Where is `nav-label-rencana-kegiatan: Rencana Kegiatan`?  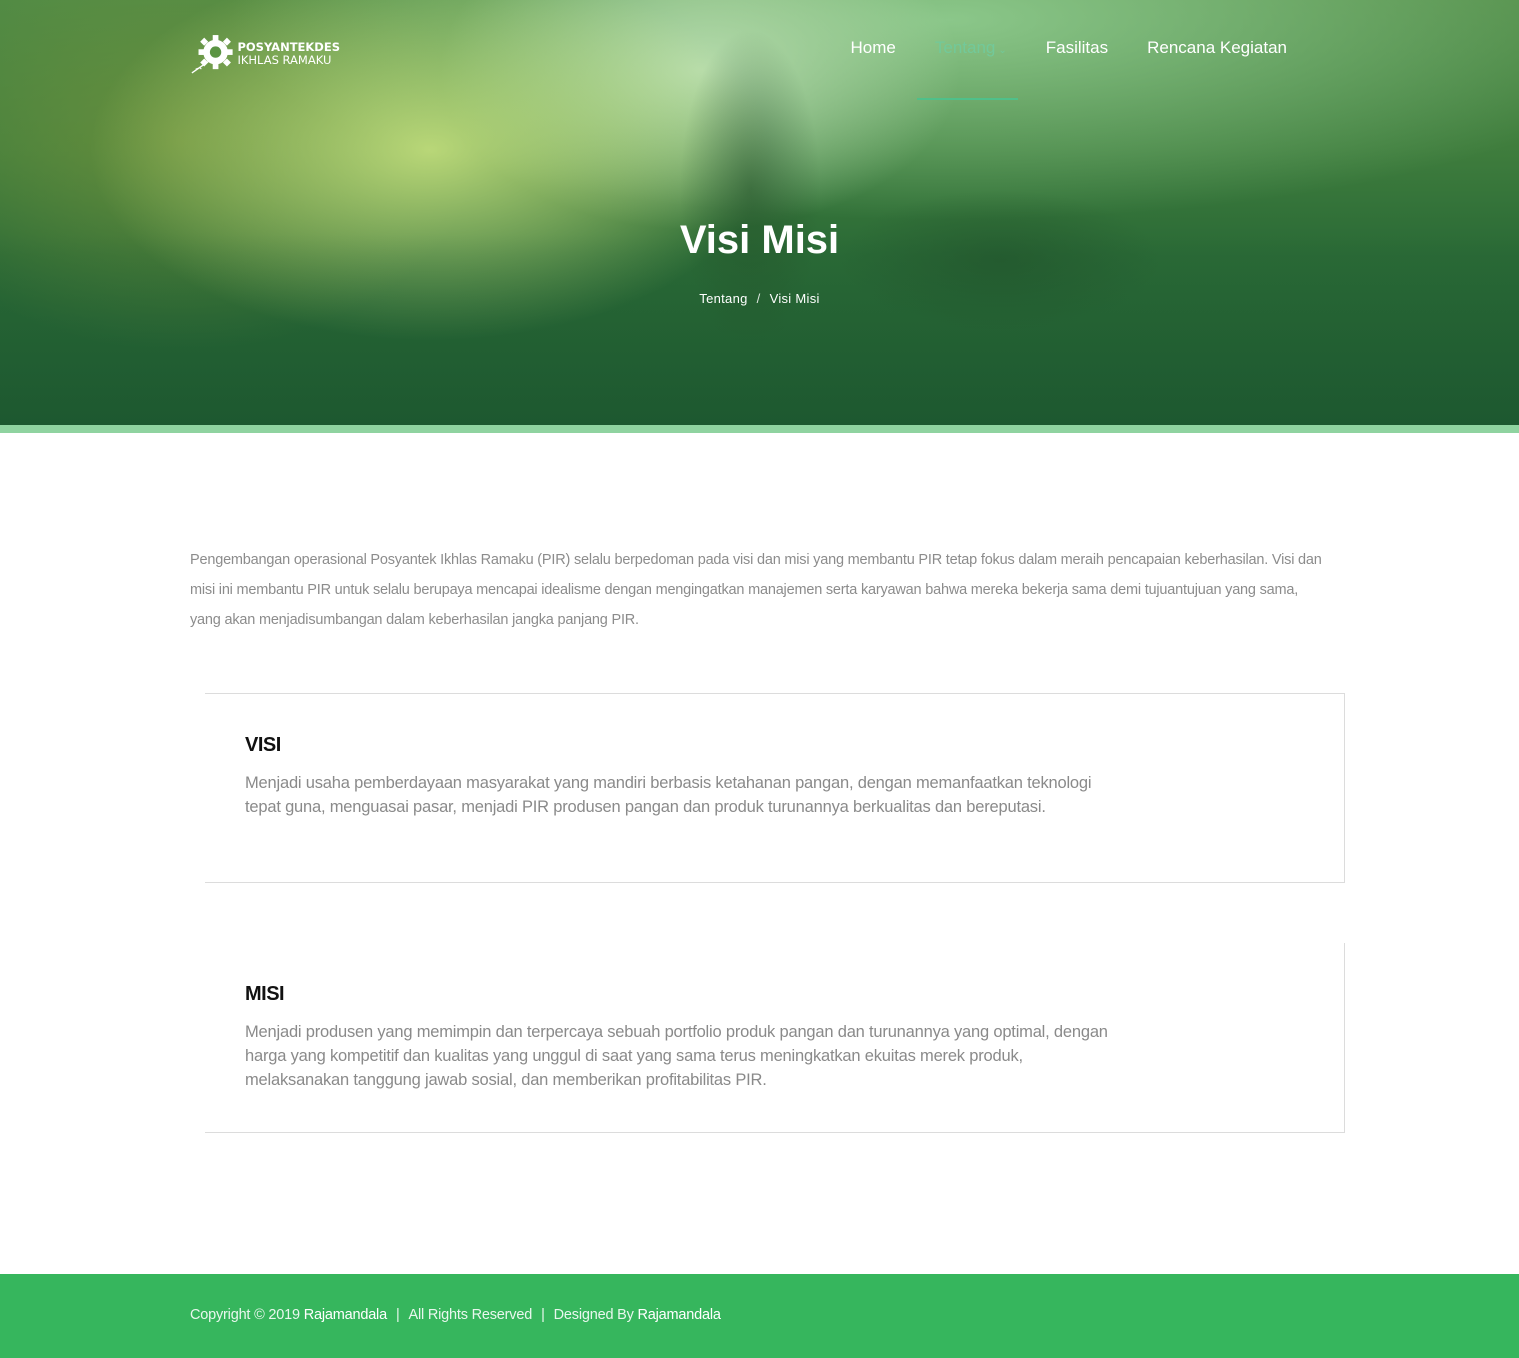 nav-label-rencana-kegiatan: Rencana Kegiatan is located at coordinates (1217, 47).